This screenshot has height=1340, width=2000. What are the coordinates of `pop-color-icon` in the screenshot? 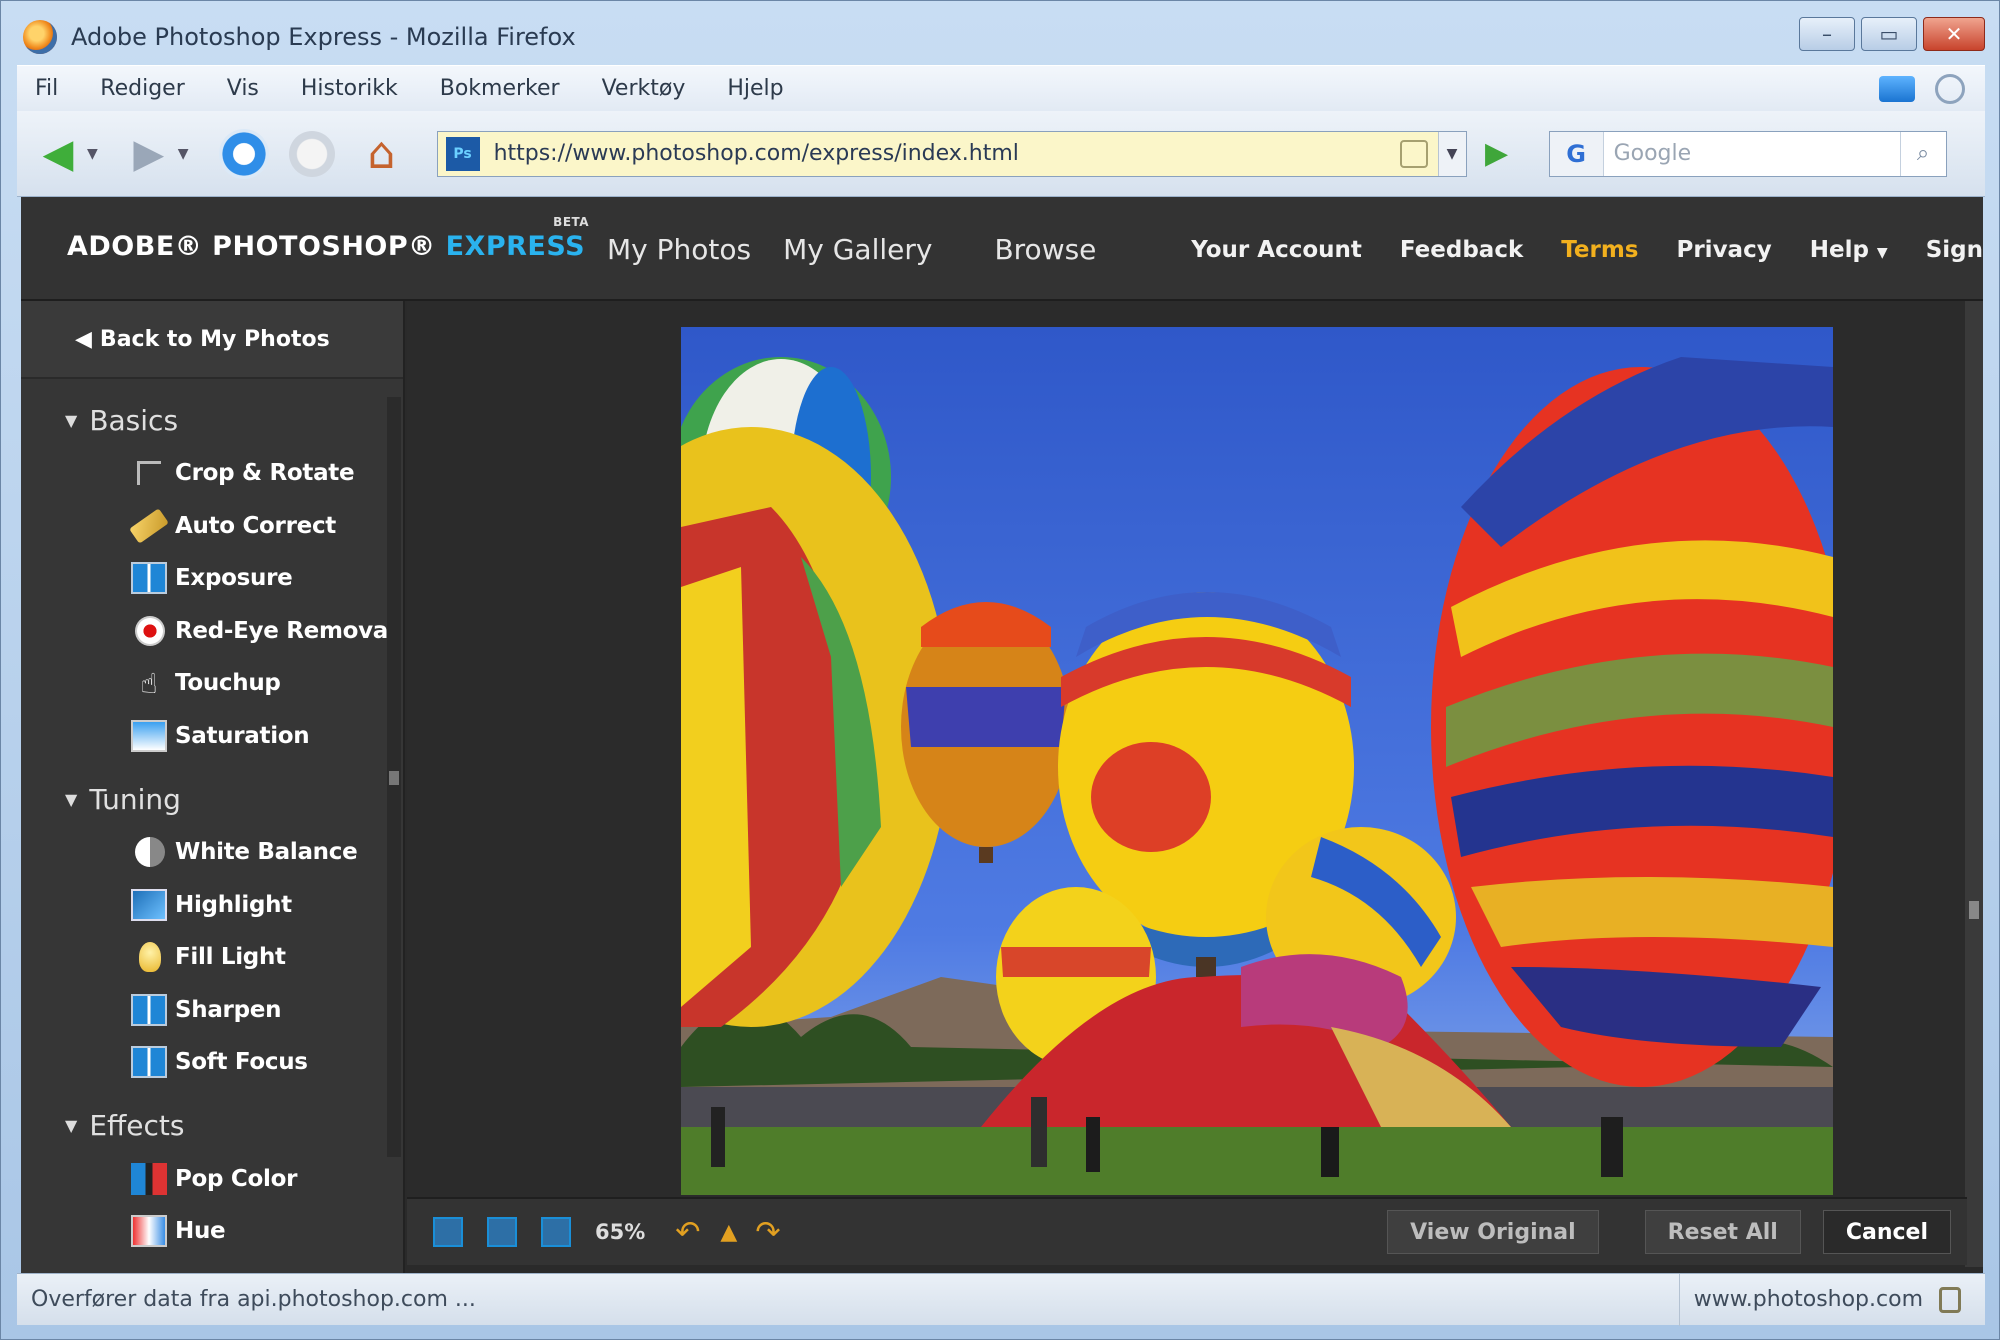 It's located at (149, 1178).